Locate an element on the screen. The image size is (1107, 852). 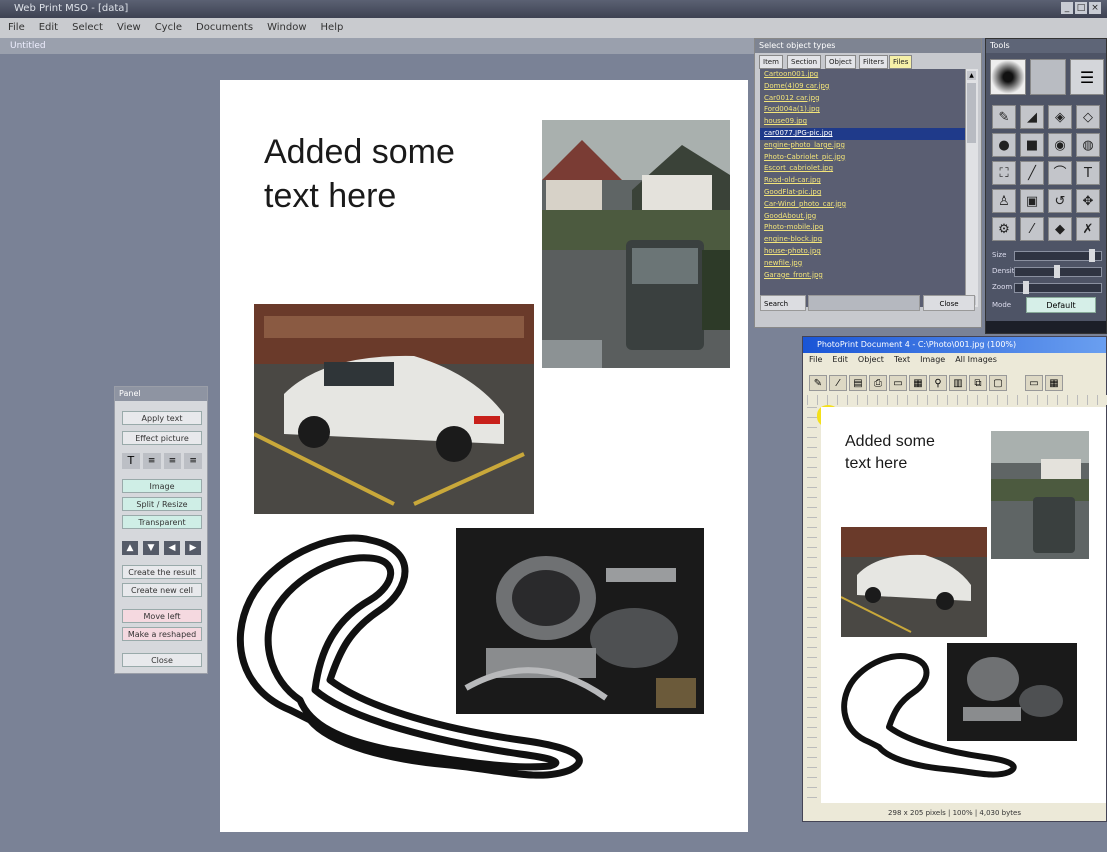
preview-menu-object: Object is located at coordinates (871, 360).